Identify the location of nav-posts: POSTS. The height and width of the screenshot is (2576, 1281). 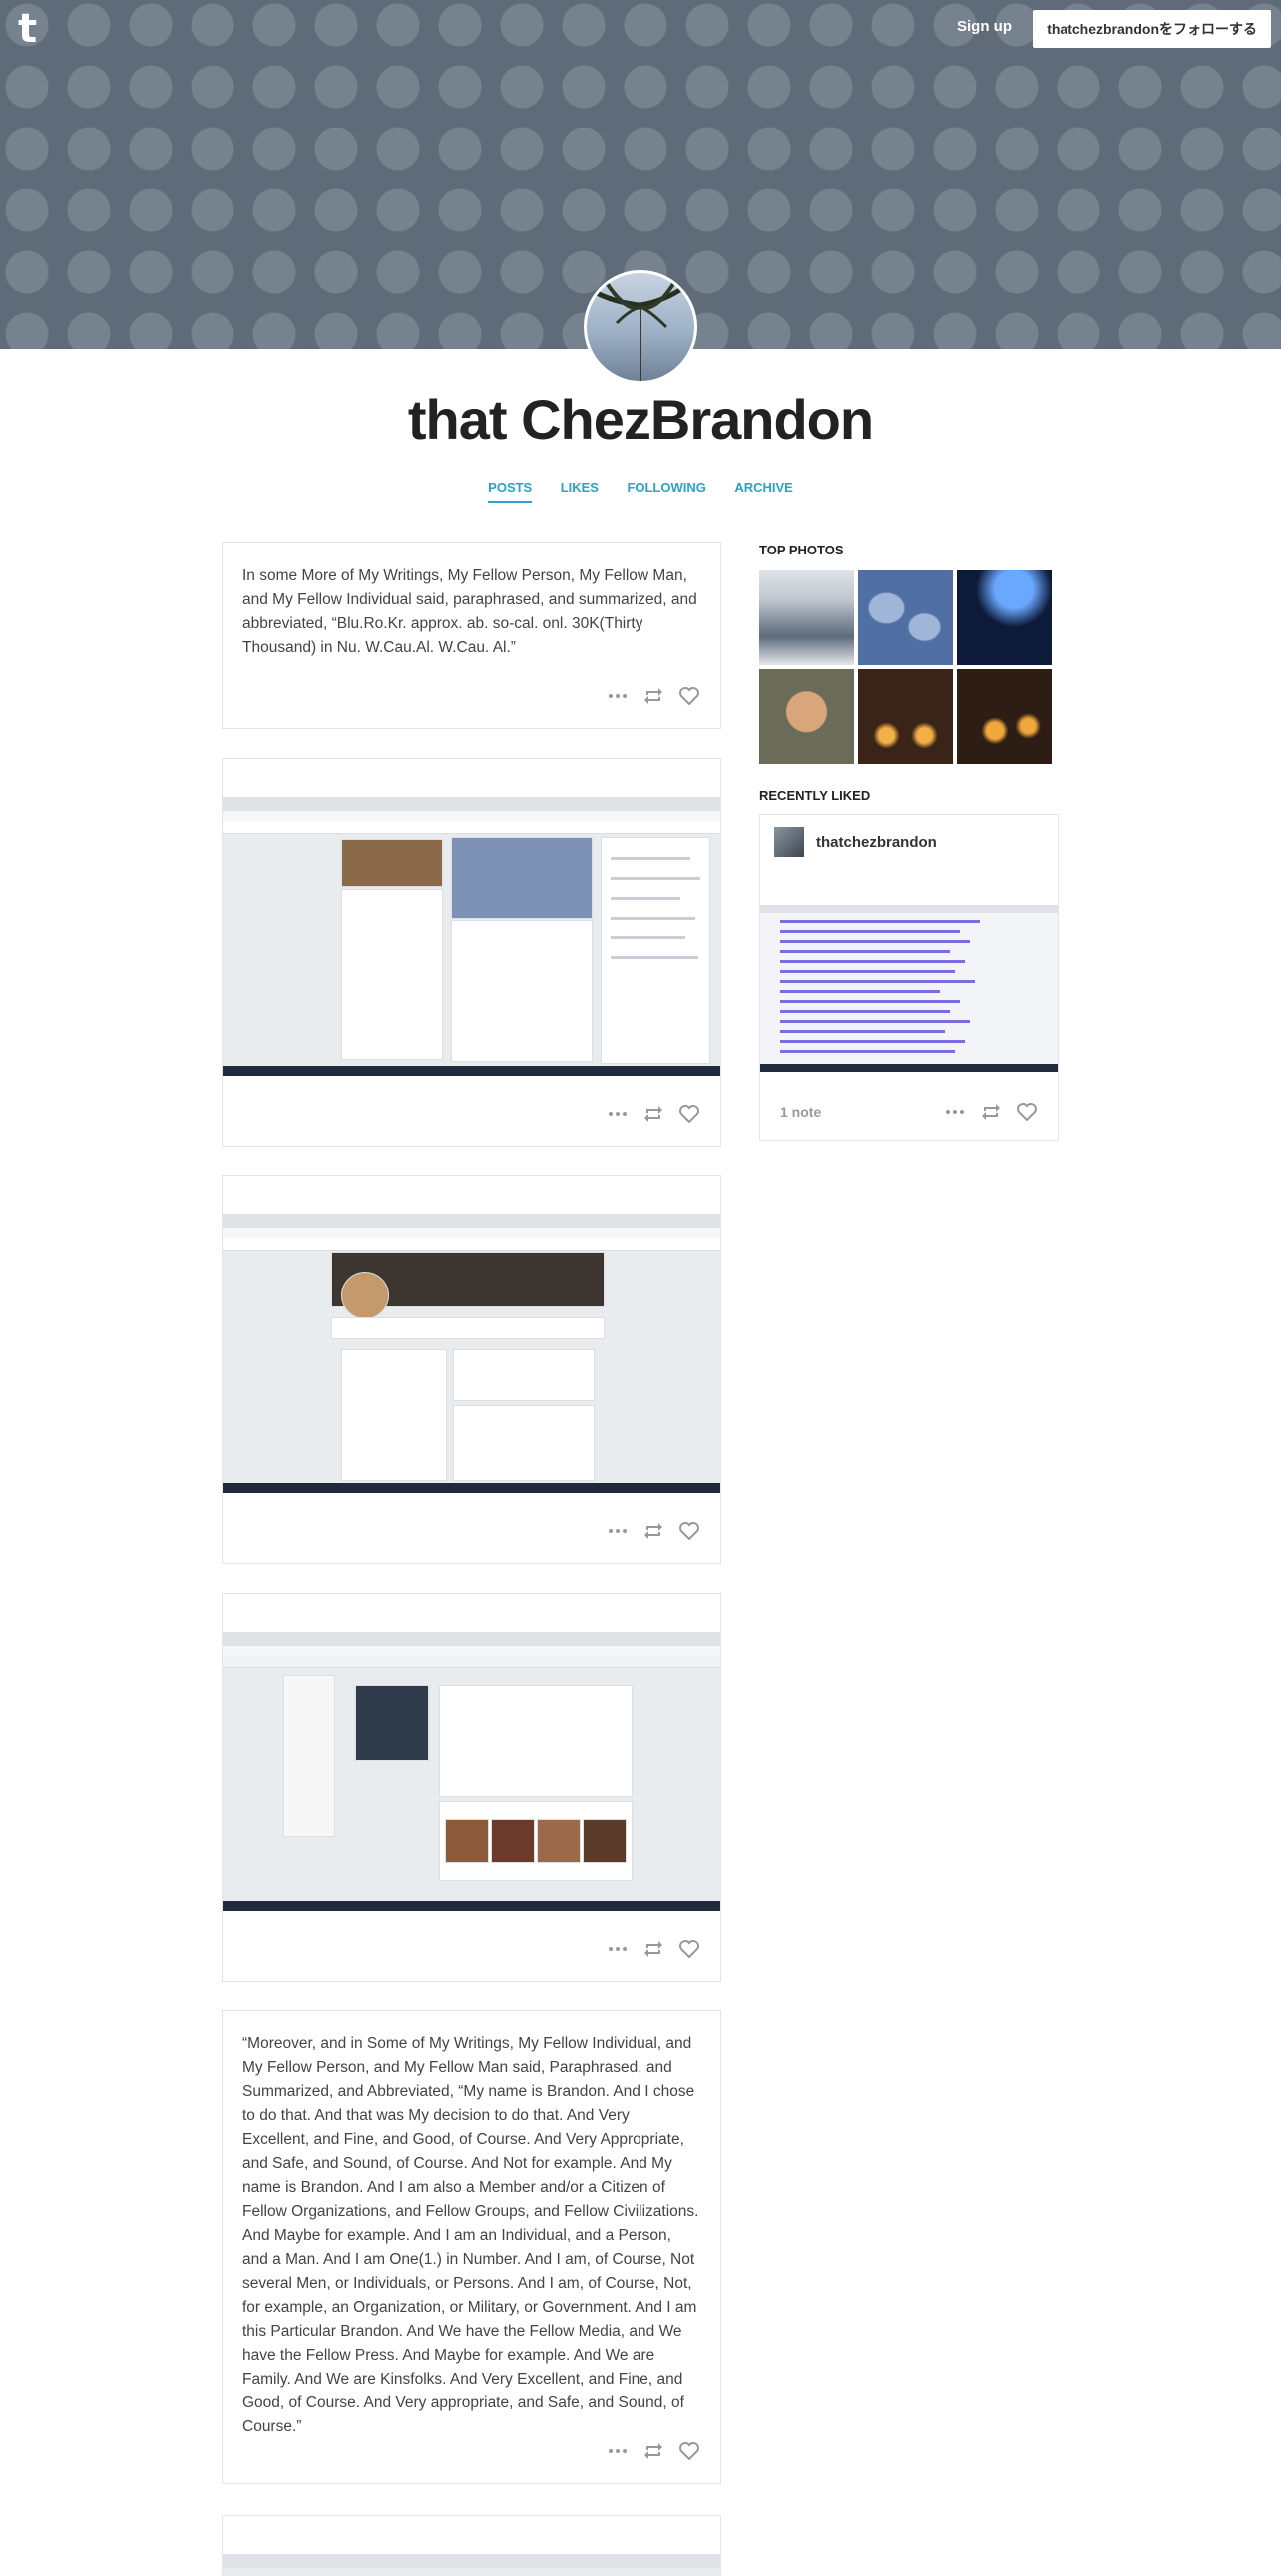
(510, 492).